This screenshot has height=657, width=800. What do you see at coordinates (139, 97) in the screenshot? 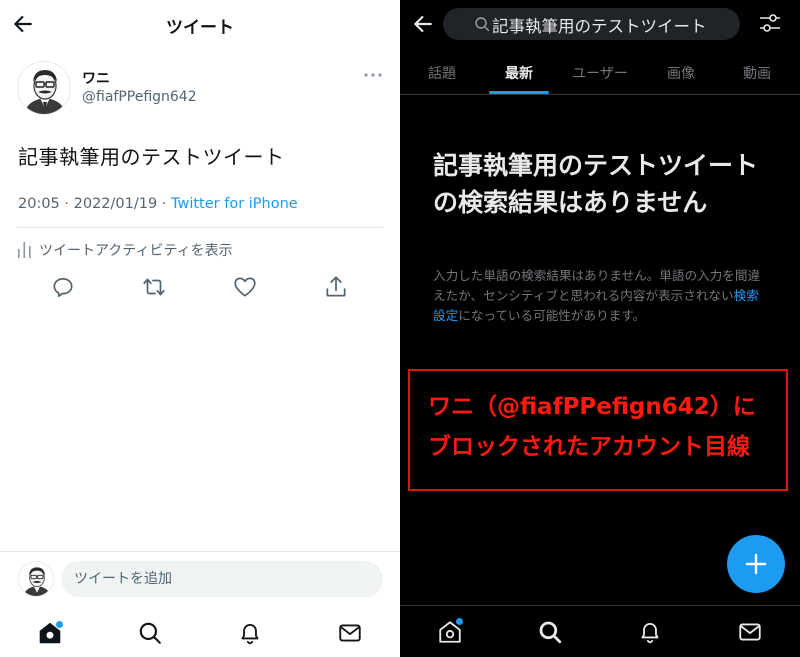
I see `author-handle: @fiafPPefign642` at bounding box center [139, 97].